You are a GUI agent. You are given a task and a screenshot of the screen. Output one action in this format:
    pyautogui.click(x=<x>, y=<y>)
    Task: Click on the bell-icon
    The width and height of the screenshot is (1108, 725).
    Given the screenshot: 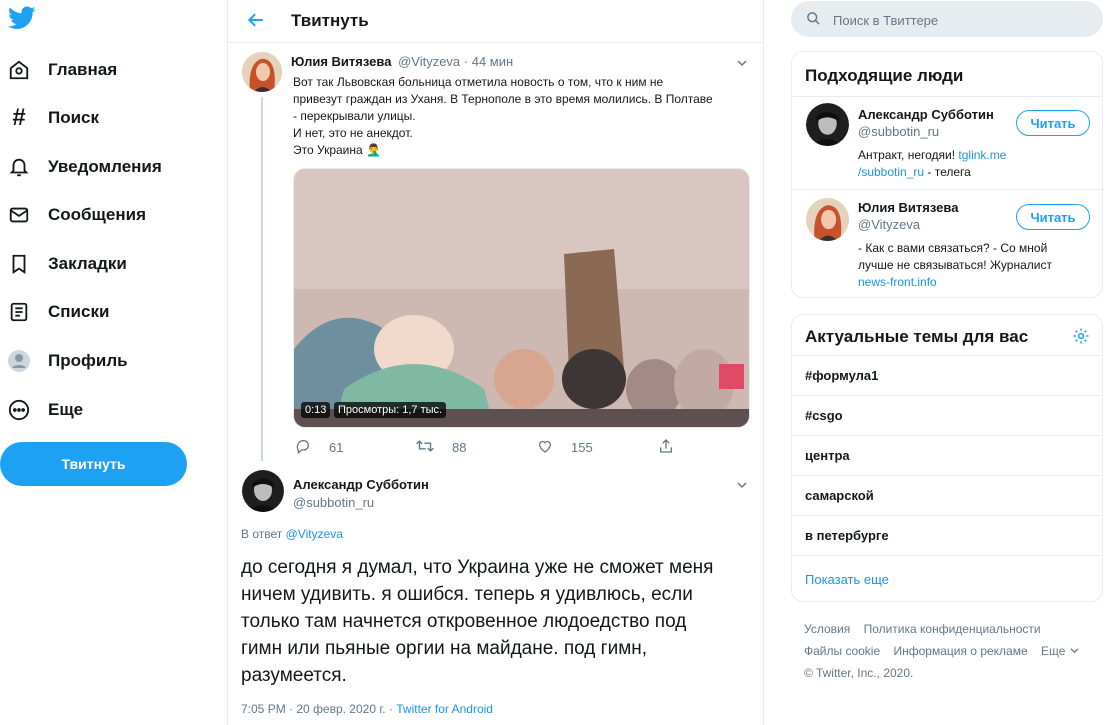 What is the action you would take?
    pyautogui.click(x=19, y=167)
    